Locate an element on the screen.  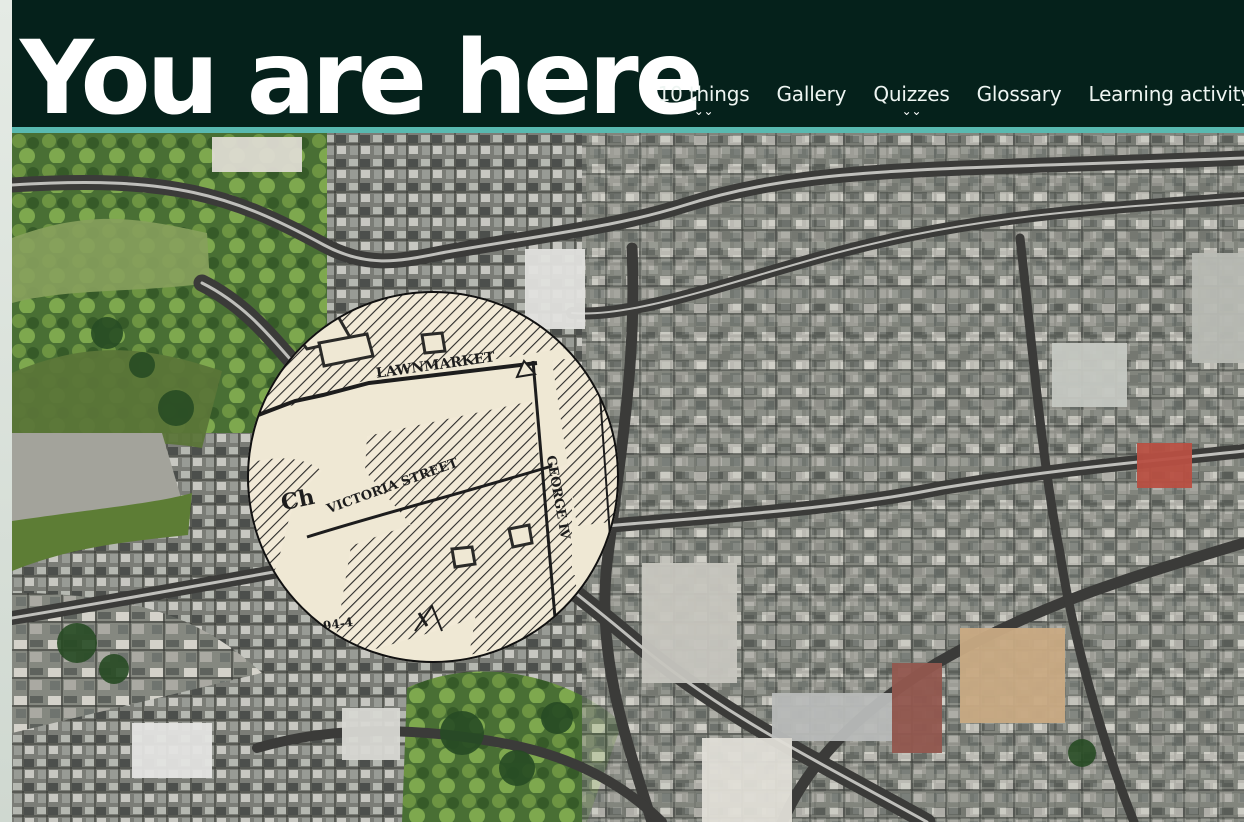
nav-item-gallery: Gallery is located at coordinates (811, 94).